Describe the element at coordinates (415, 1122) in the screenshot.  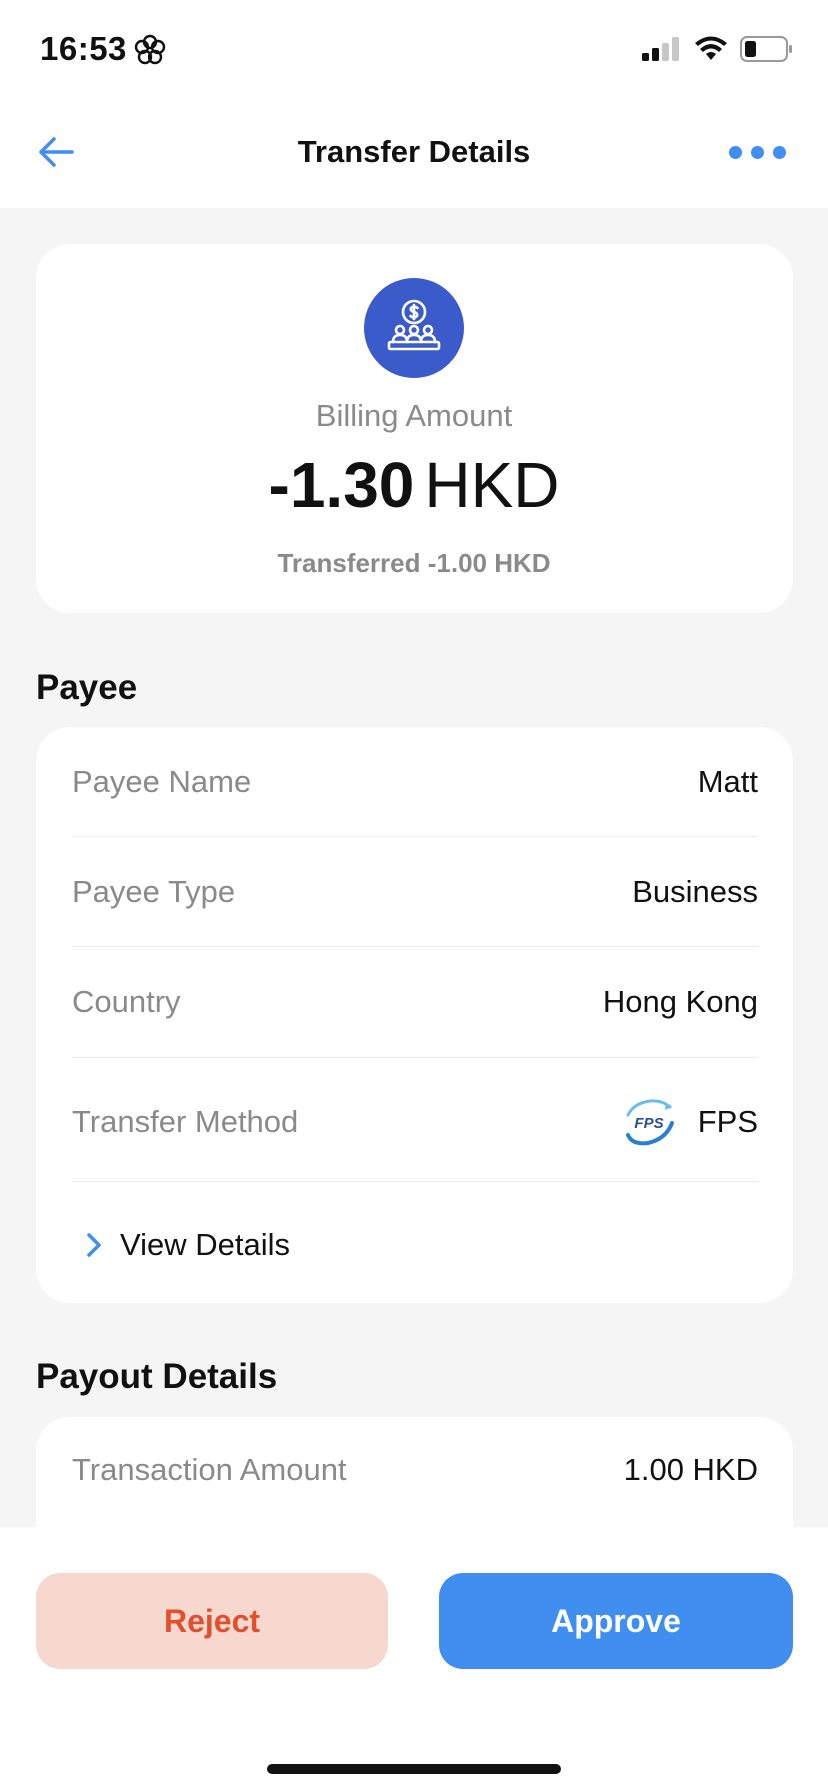
I see `transfer-method-row: Transfer Method FPS FPS` at that location.